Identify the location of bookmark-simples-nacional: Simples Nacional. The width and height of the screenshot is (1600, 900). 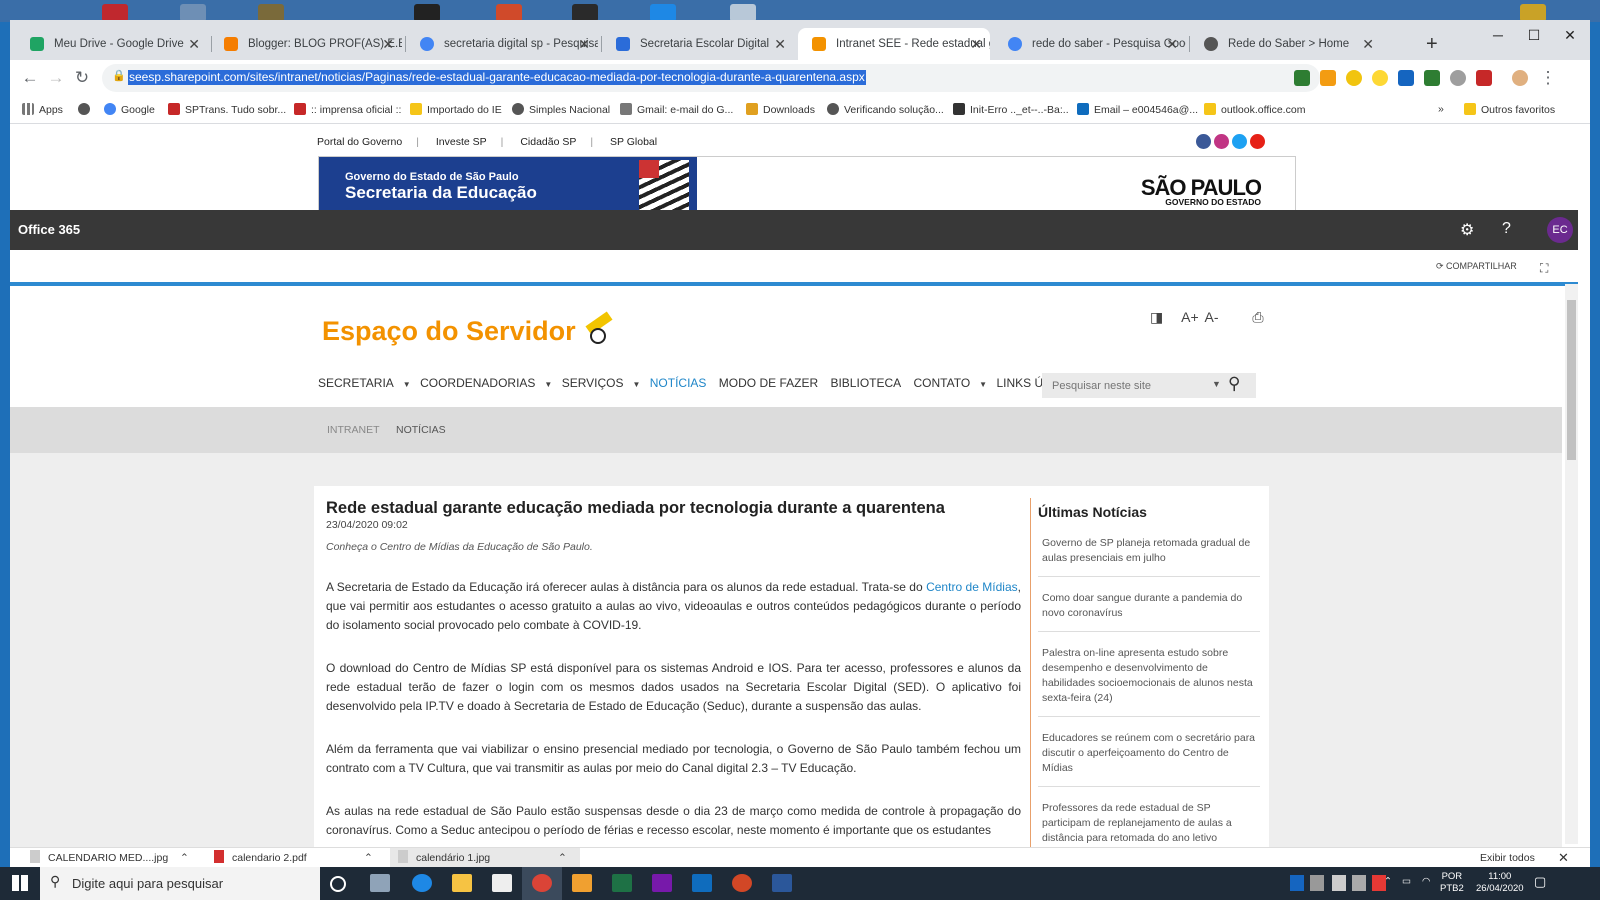
(561, 109).